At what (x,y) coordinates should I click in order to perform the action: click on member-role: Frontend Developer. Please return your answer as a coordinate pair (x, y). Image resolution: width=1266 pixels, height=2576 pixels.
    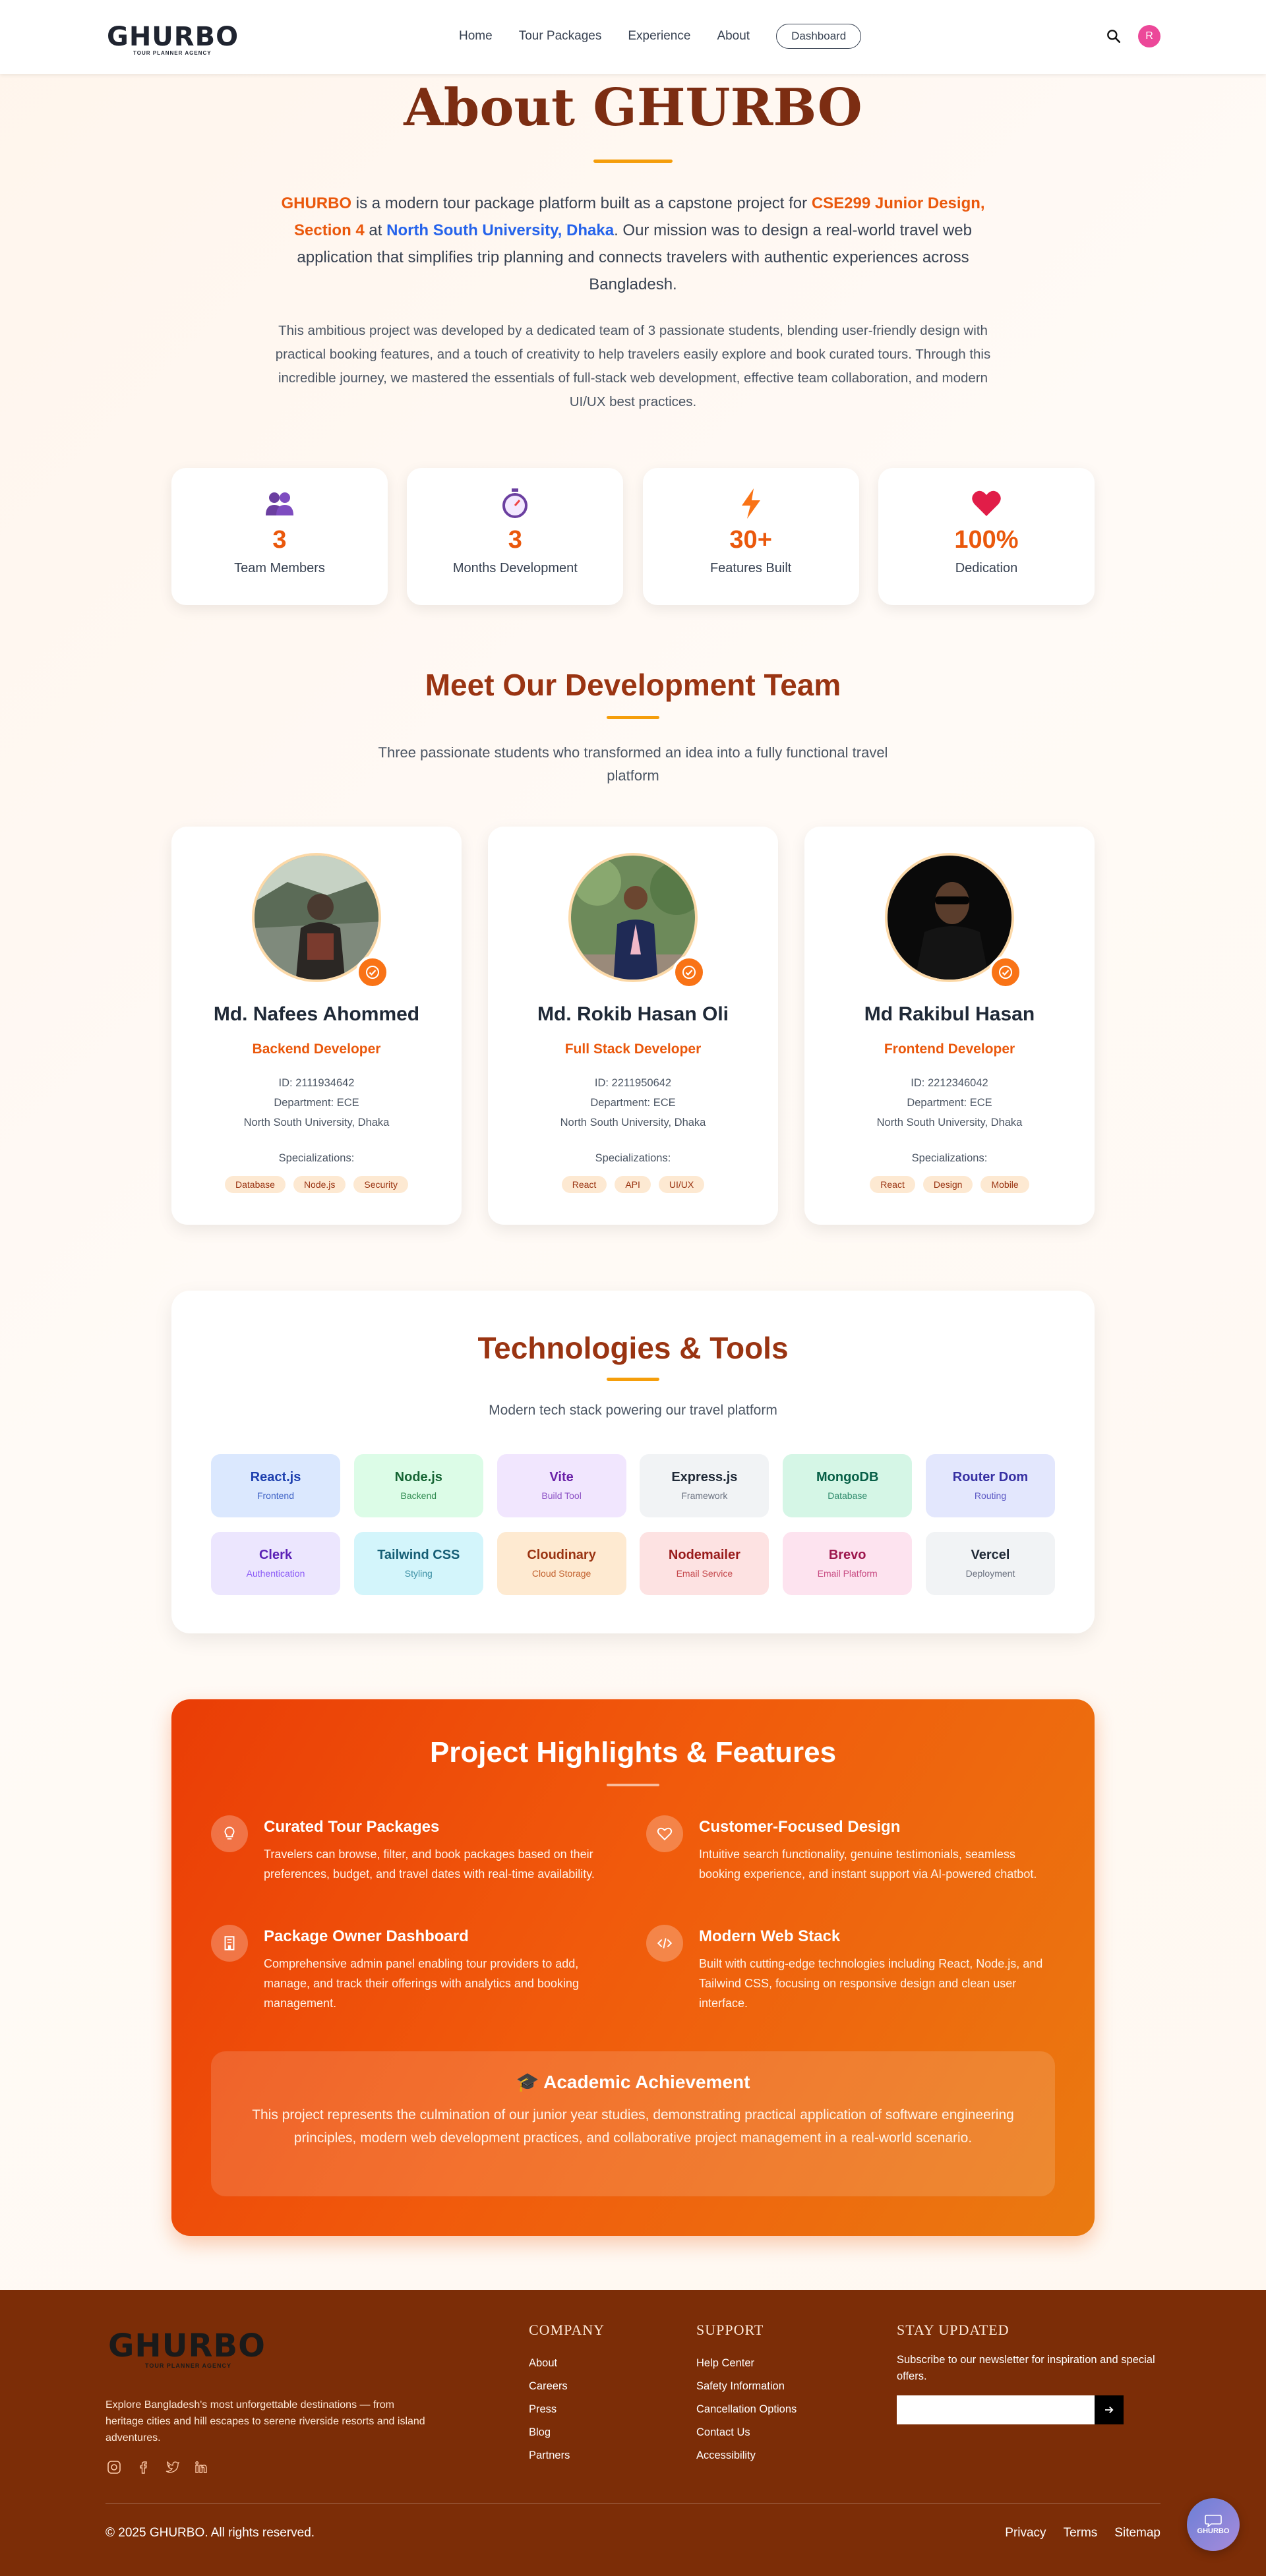
    Looking at the image, I should click on (950, 1049).